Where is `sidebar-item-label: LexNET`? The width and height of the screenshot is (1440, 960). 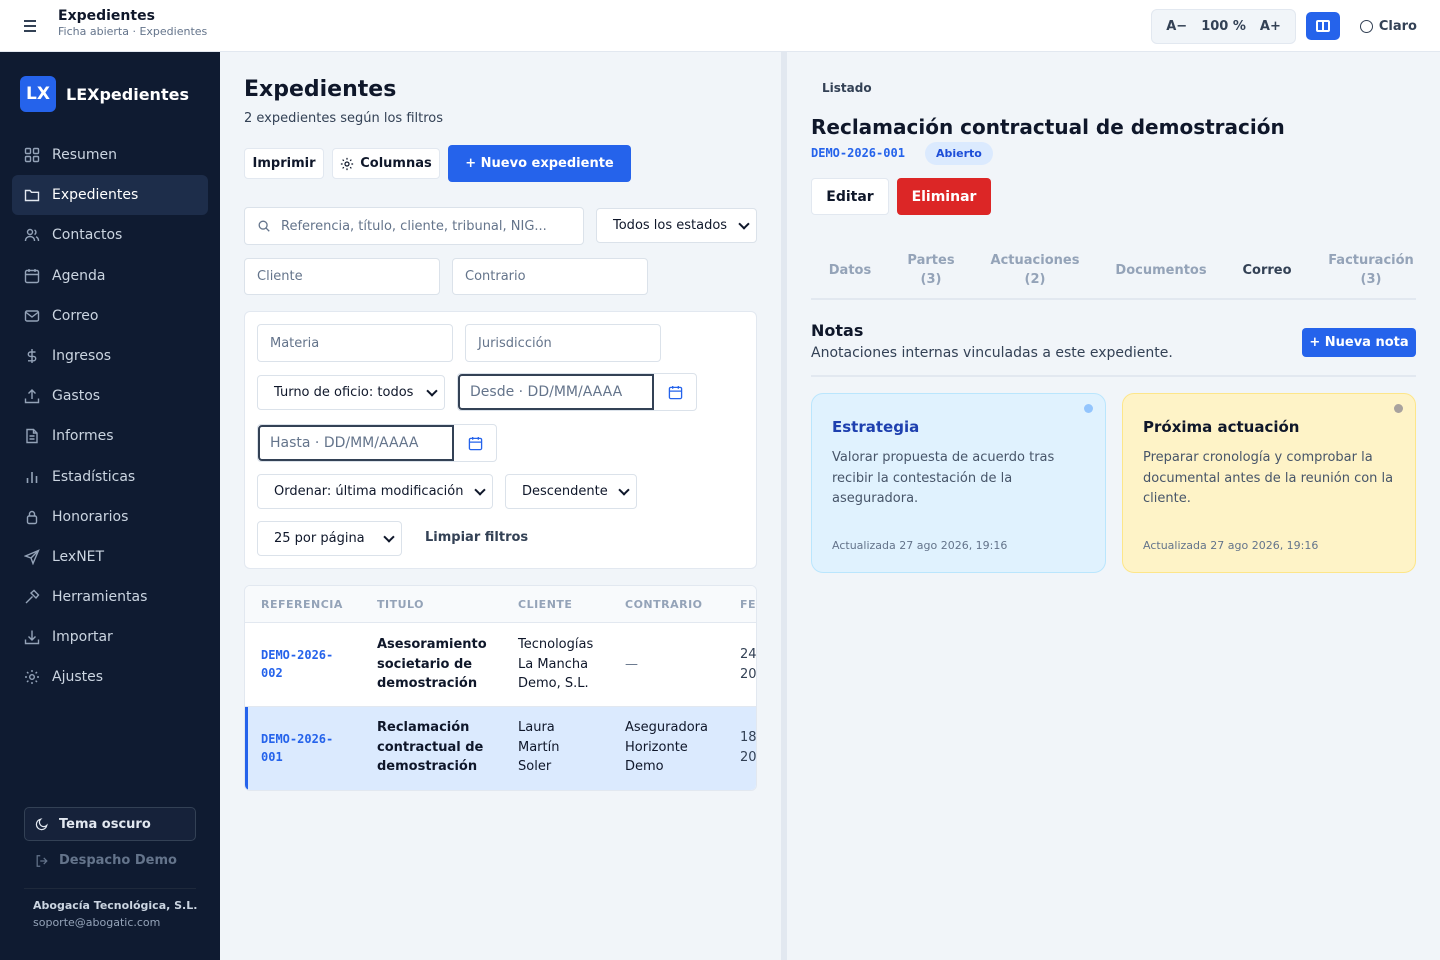
sidebar-item-label: LexNET is located at coordinates (78, 556).